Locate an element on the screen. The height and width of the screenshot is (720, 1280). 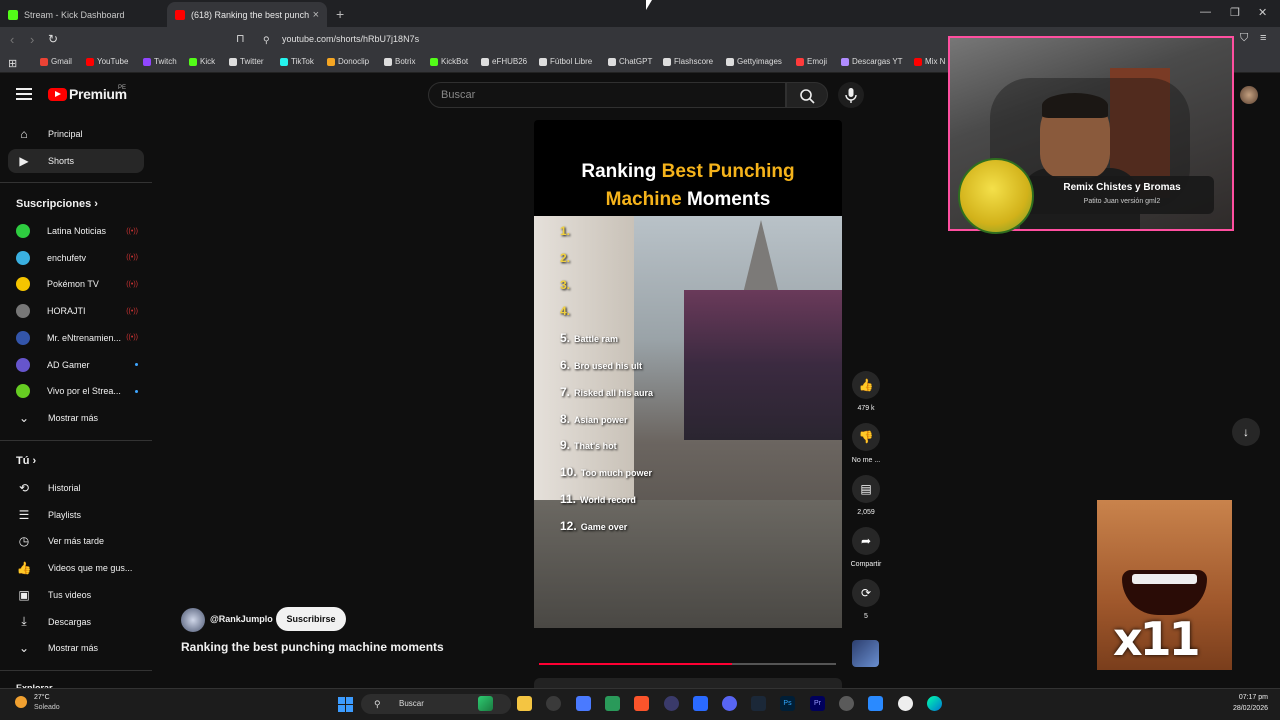
subscription-item: AD Gamer is located at coordinates (77, 365).